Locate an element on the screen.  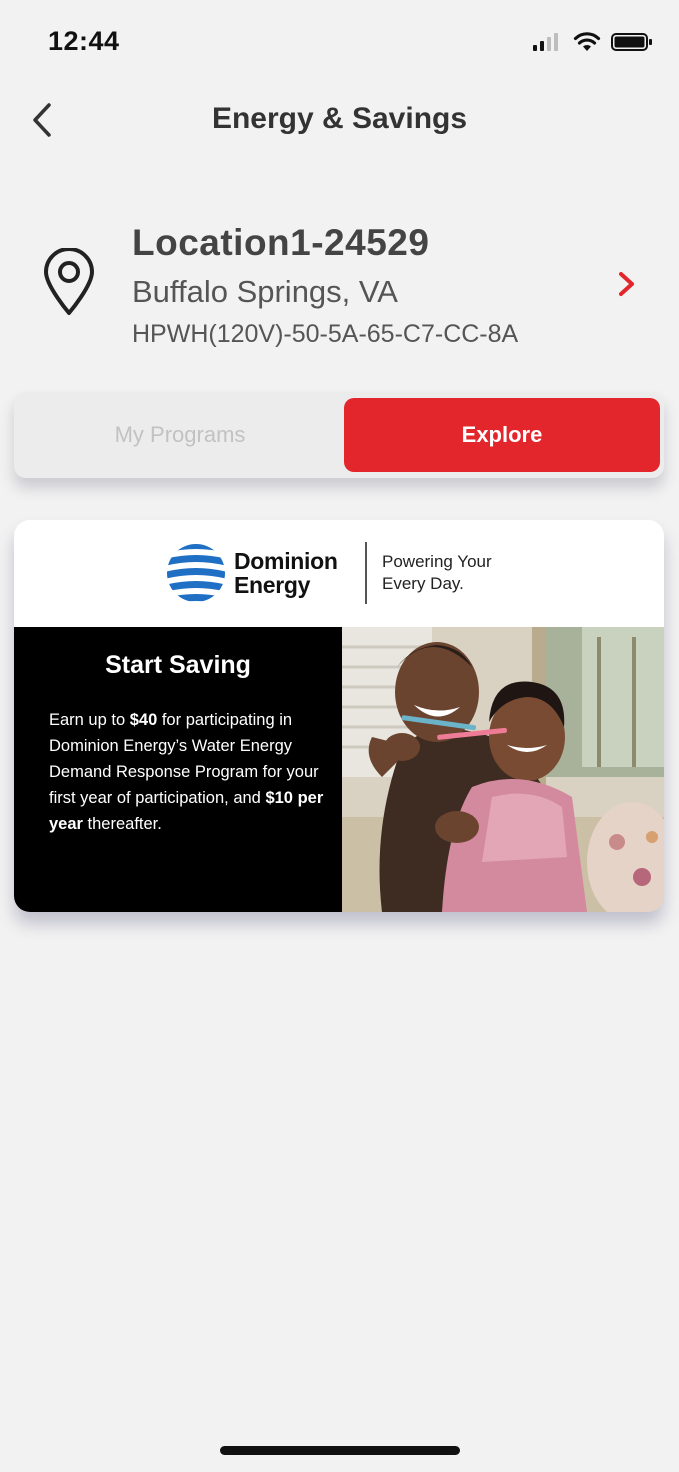
promo-photo is located at coordinates (503, 769).